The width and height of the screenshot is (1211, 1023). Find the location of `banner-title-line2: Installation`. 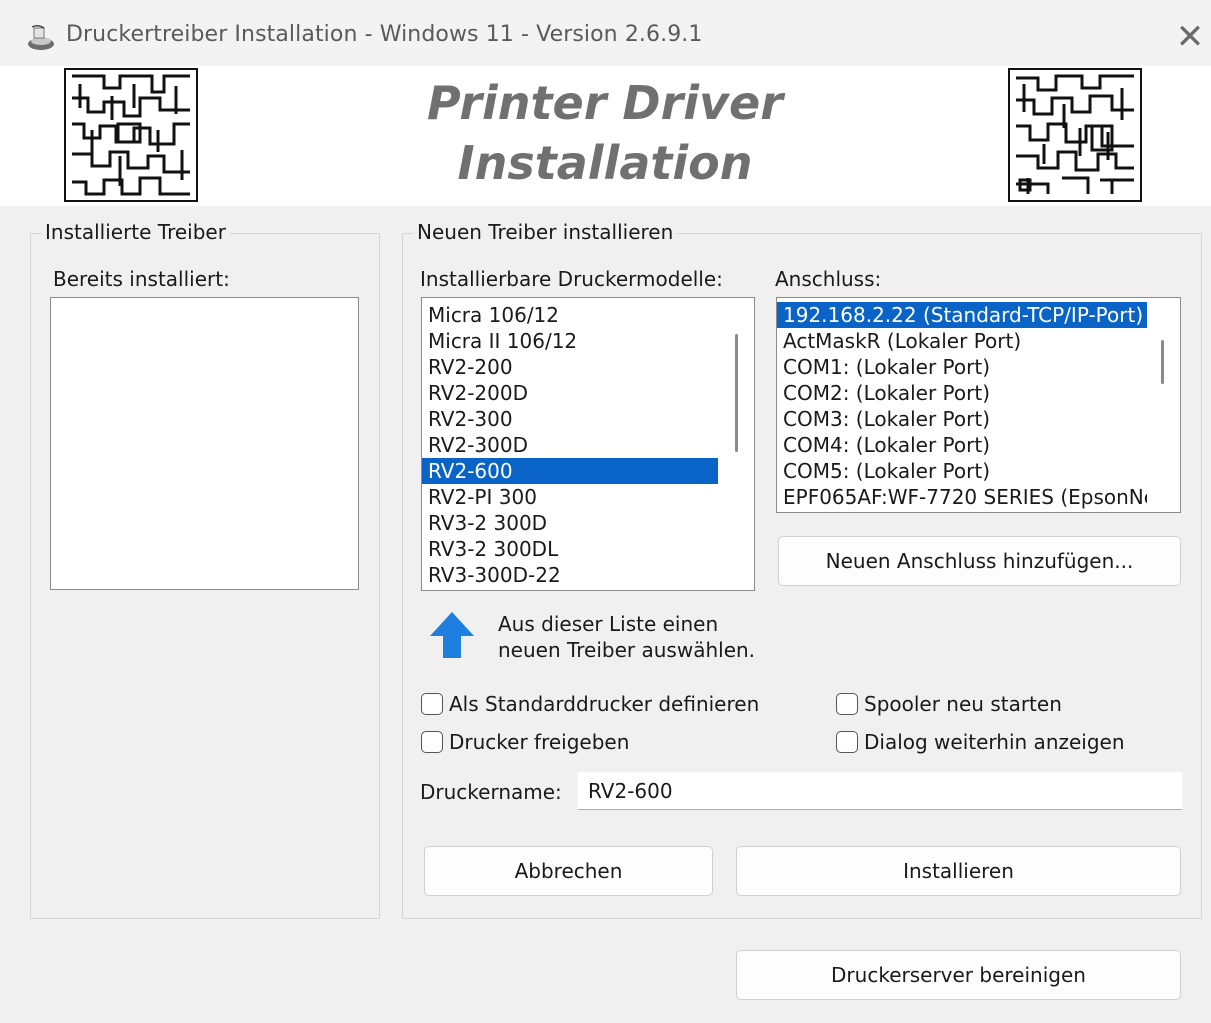

banner-title-line2: Installation is located at coordinates (605, 163).